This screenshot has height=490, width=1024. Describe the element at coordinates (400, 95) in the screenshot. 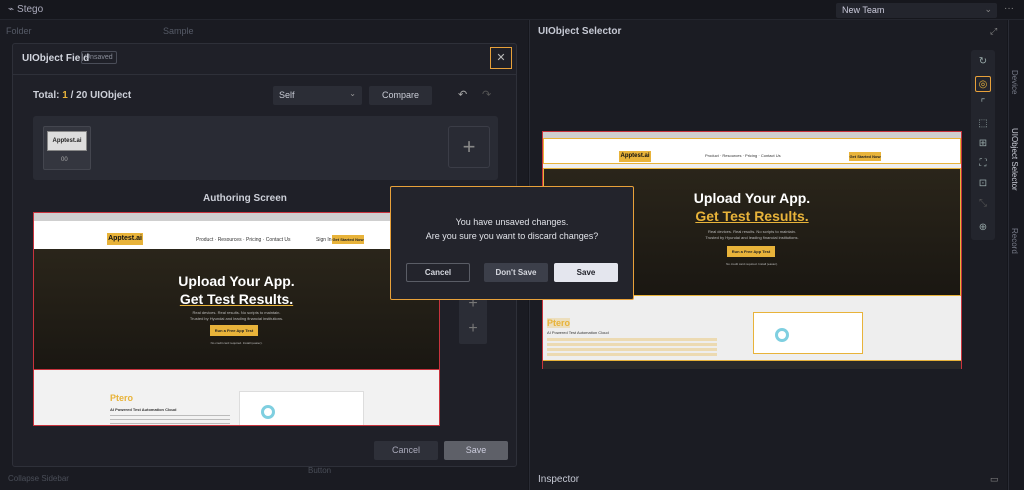

I see `compare-button: Compare` at that location.